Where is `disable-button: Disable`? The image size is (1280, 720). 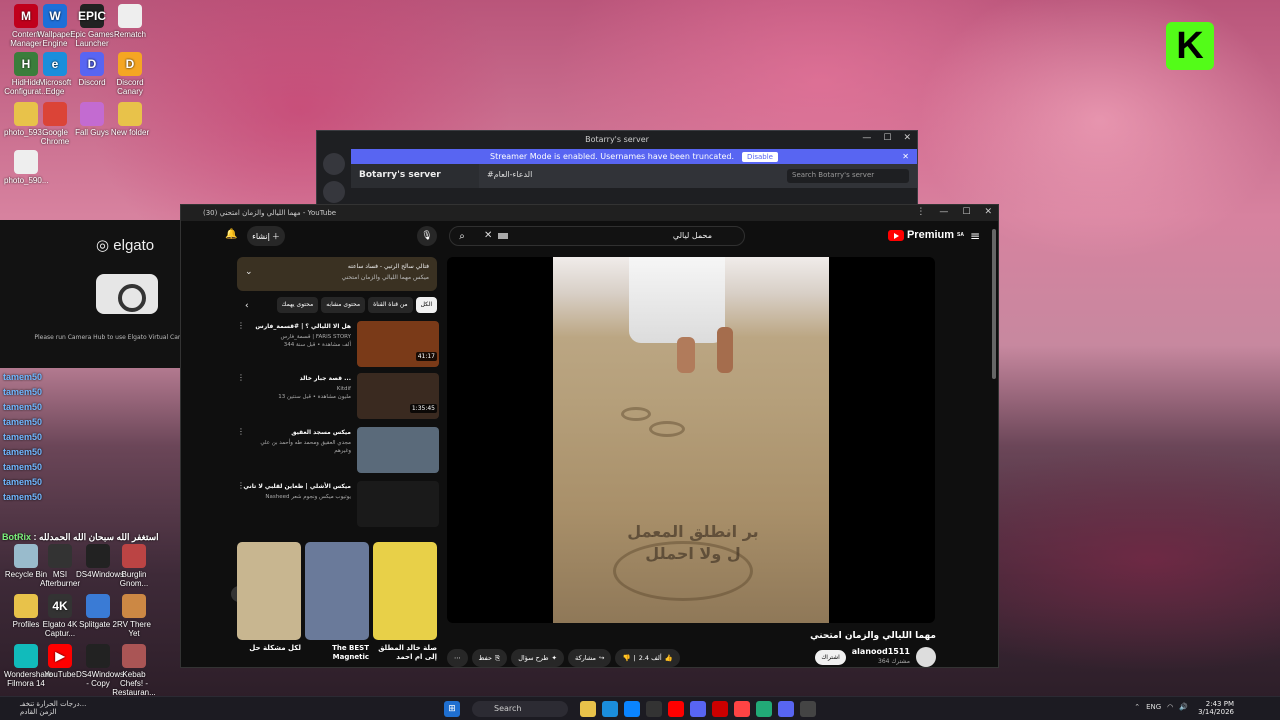
disable-button: Disable is located at coordinates (760, 156).